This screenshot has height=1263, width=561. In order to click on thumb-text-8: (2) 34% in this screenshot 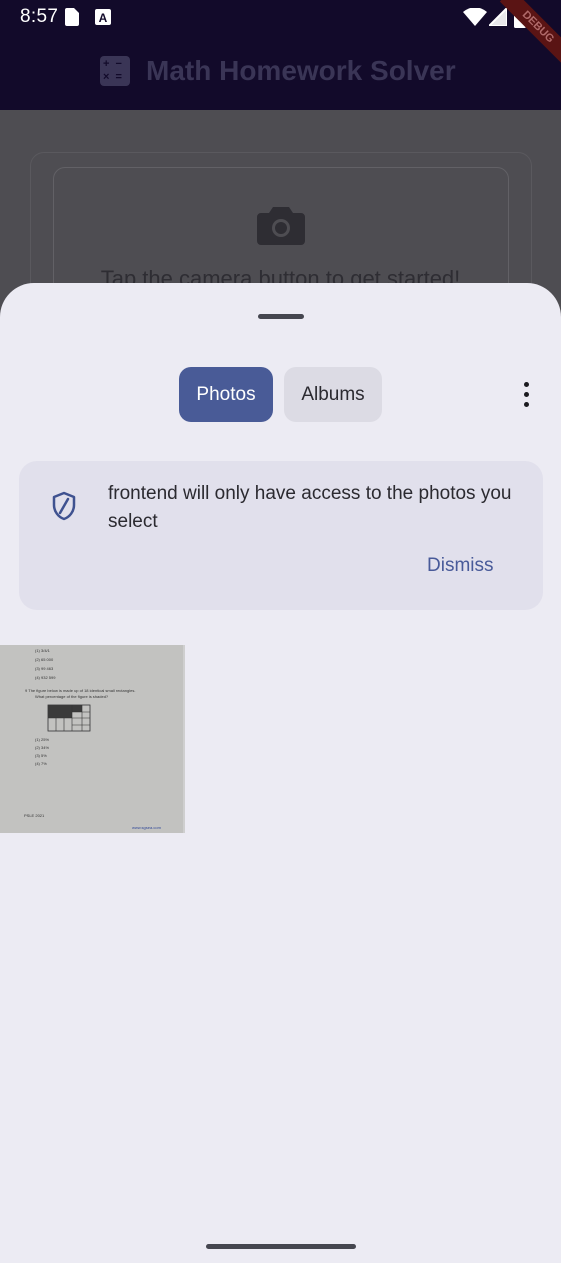, I will do `click(42, 747)`.